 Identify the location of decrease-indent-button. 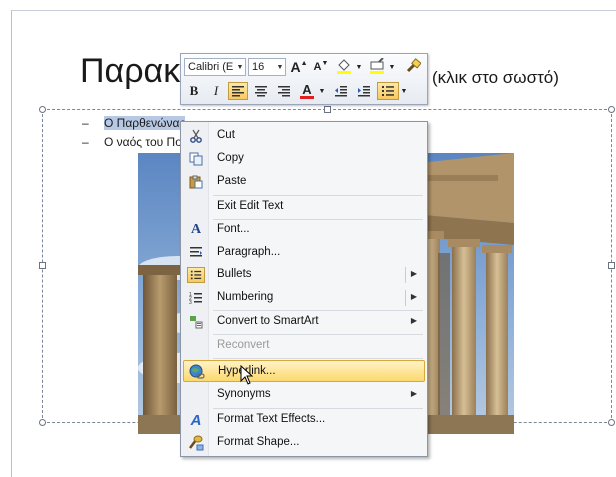
(341, 91).